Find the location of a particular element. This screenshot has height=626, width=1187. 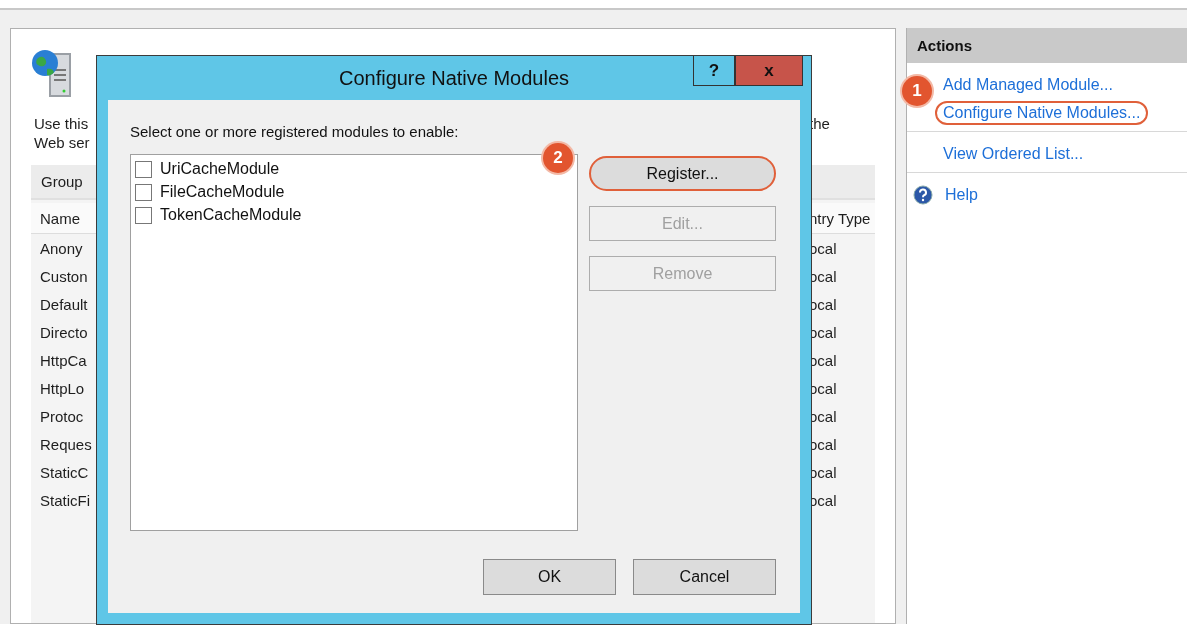

module-label: UriCacheModule is located at coordinates (220, 169).